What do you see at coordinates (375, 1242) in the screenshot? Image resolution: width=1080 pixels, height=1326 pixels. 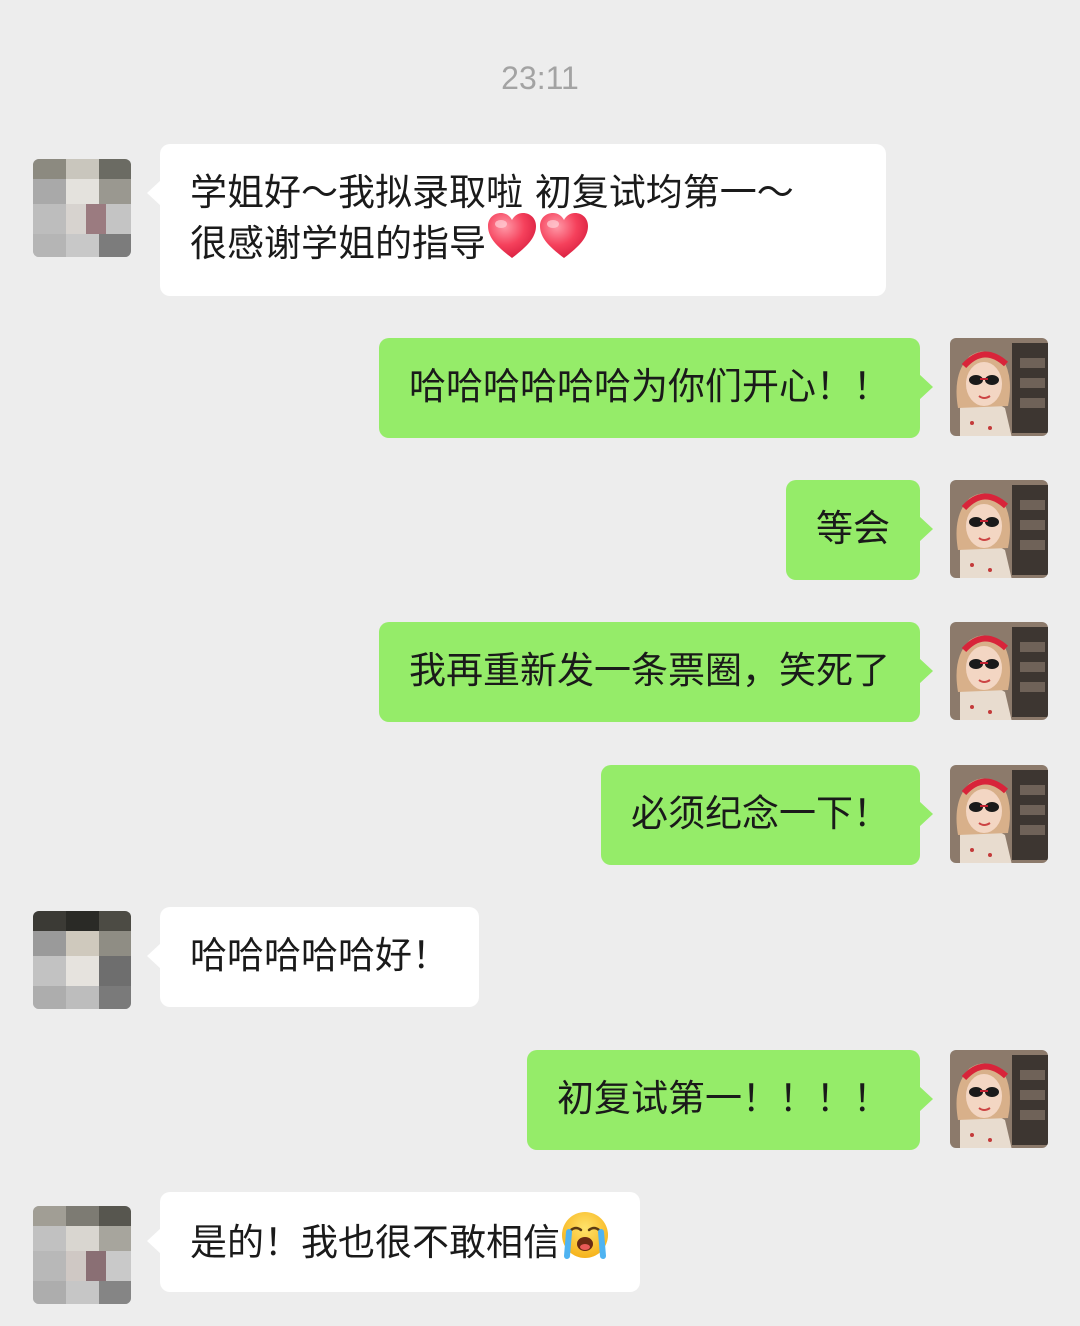 I see `message-text: 是的！我也很不敢相信` at bounding box center [375, 1242].